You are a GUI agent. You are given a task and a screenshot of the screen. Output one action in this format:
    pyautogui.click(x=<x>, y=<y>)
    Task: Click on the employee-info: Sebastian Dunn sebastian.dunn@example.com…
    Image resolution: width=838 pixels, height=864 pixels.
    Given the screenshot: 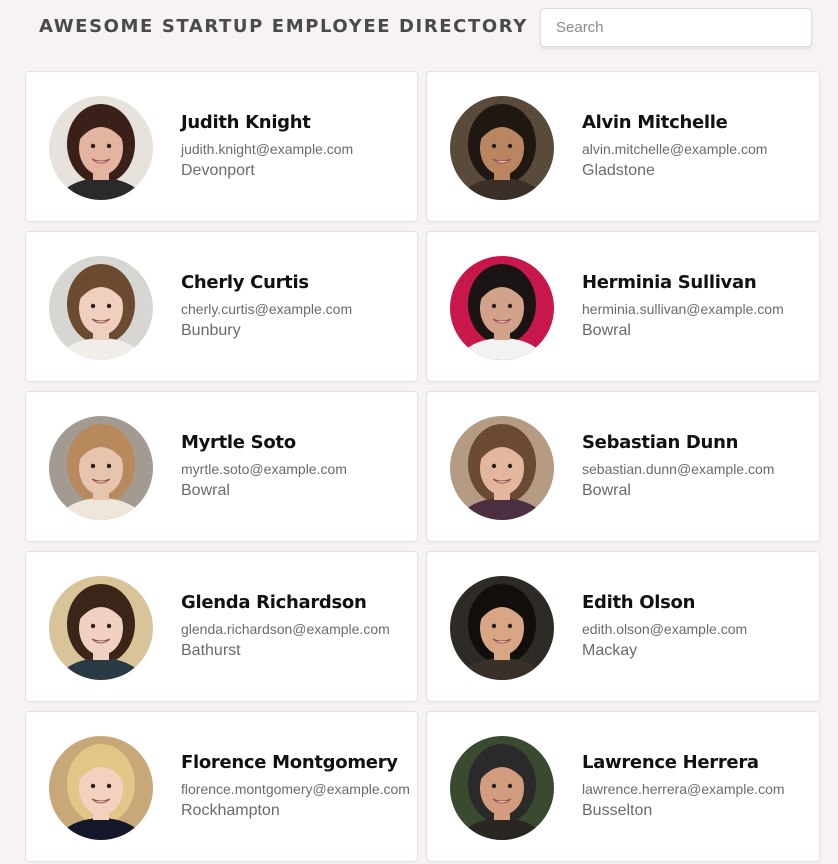 What is the action you would take?
    pyautogui.click(x=678, y=466)
    